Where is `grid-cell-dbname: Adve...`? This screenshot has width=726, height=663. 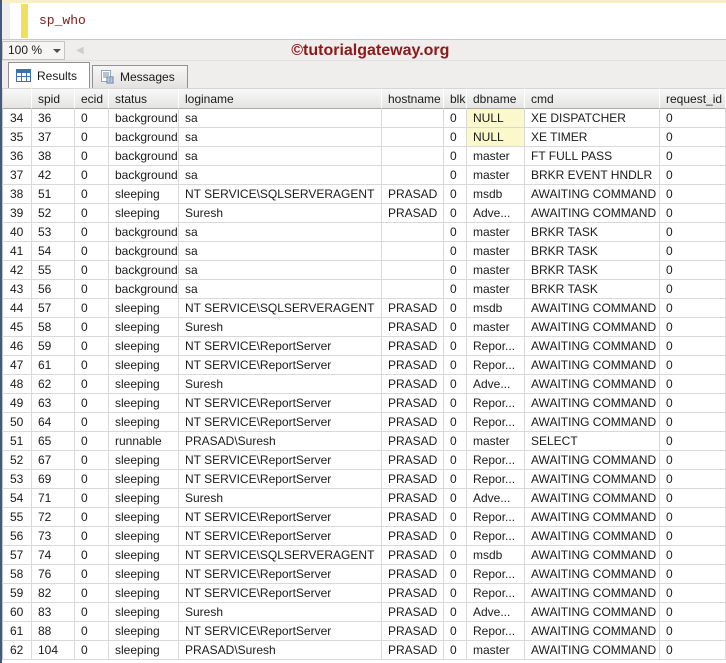 grid-cell-dbname: Adve... is located at coordinates (496, 612).